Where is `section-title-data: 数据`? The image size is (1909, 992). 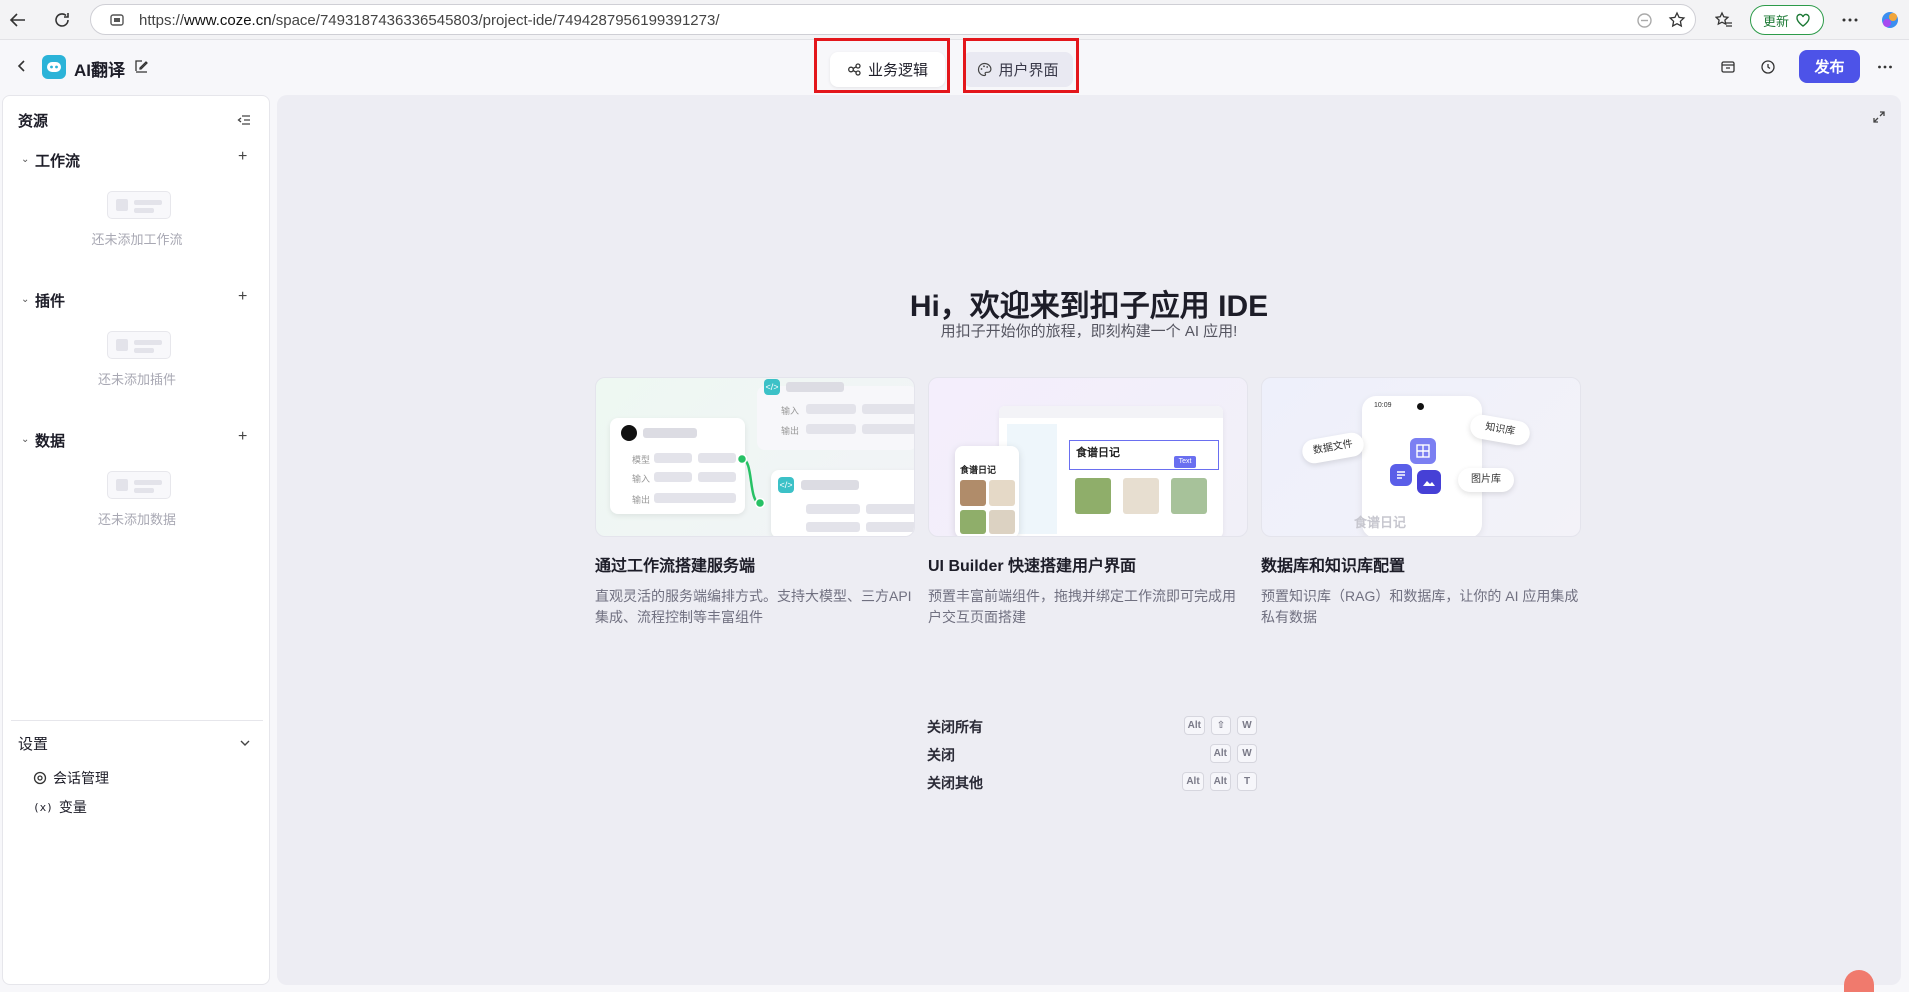 section-title-data: 数据 is located at coordinates (50, 440).